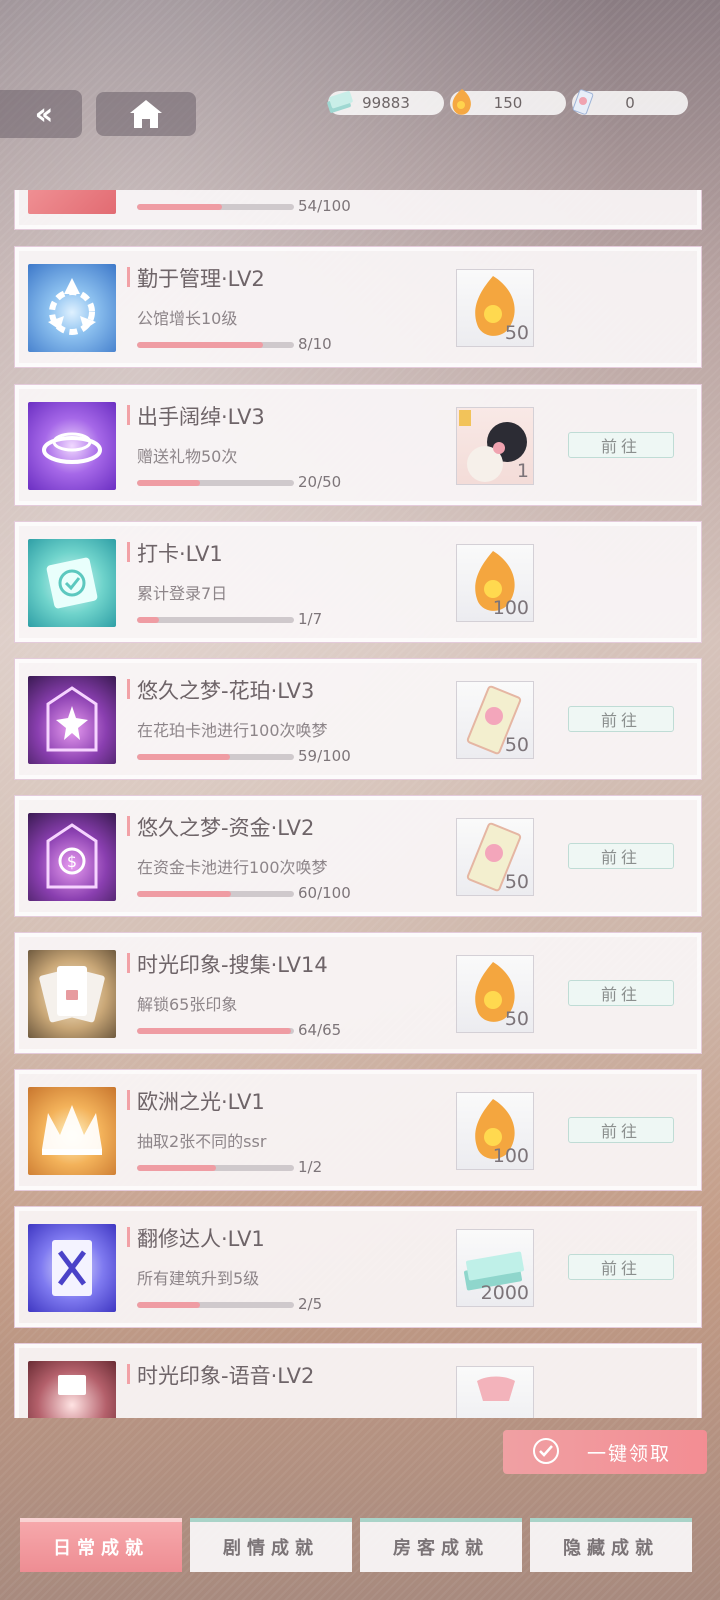 This screenshot has height=1600, width=720. Describe the element at coordinates (72, 1131) in the screenshot. I see `crown-light-icon` at that location.